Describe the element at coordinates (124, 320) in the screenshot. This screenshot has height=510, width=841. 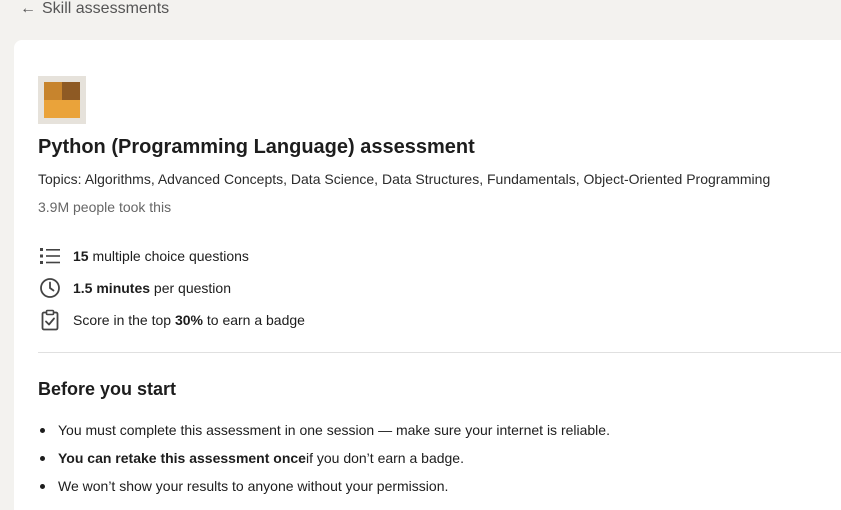
I see `badge-text-pre: Score in the top` at that location.